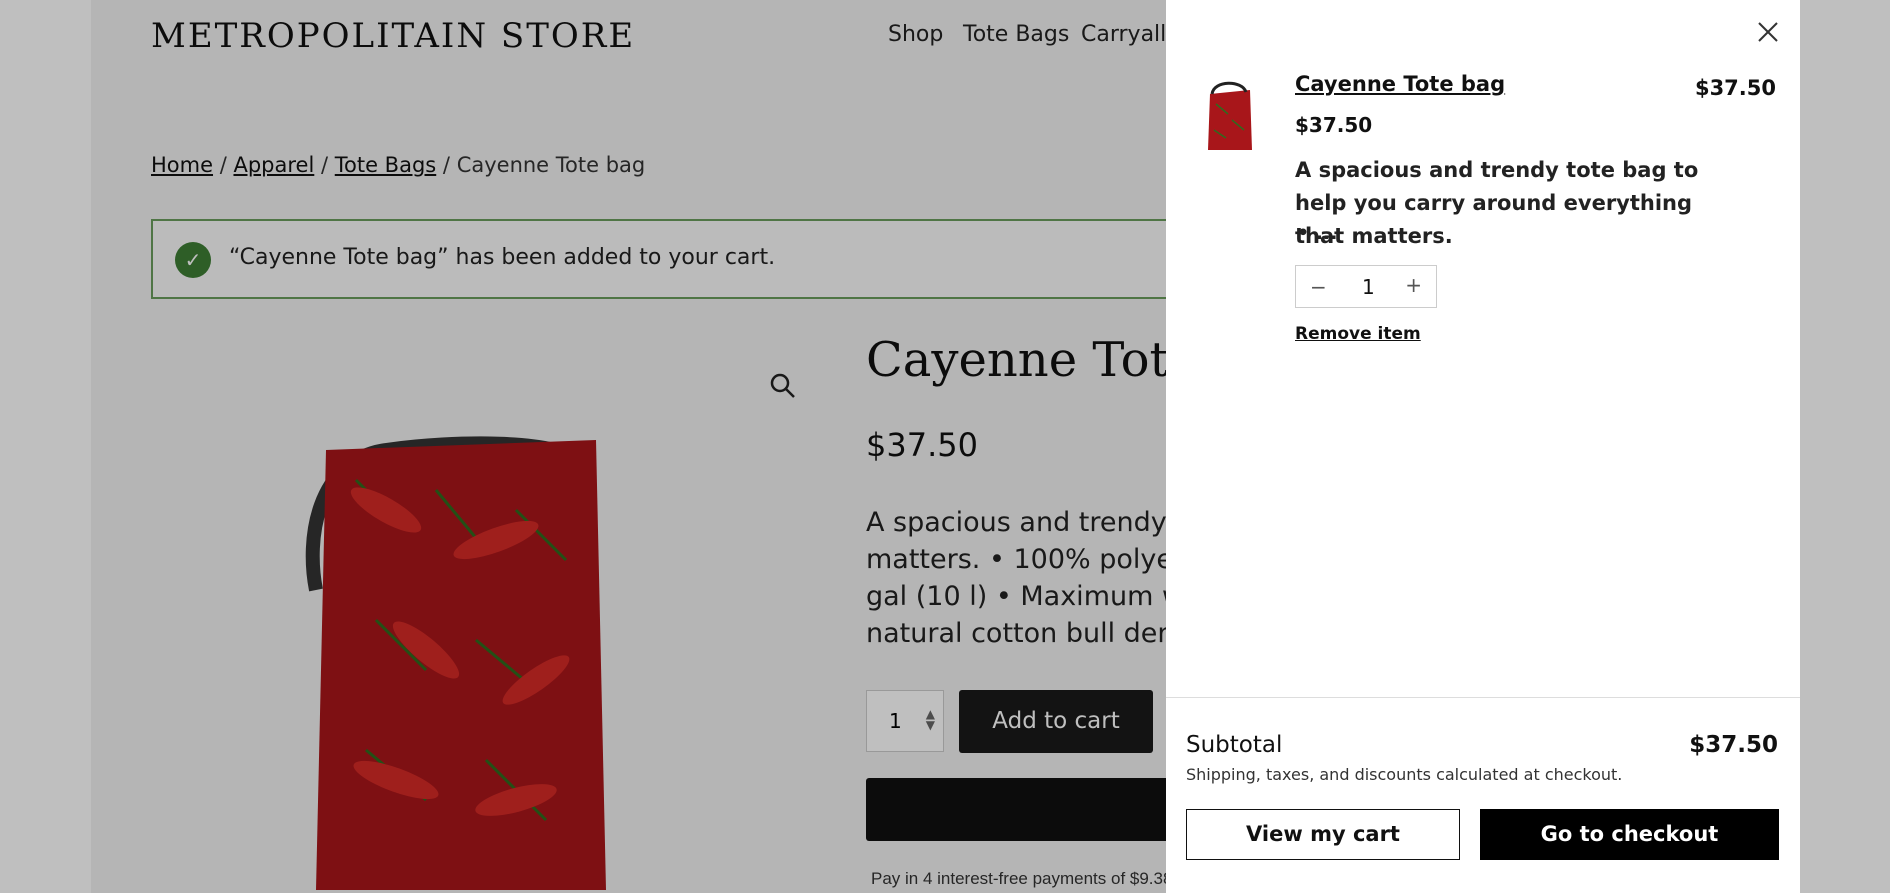  What do you see at coordinates (1056, 721) in the screenshot?
I see `add-to-cart-button: Add to cart` at bounding box center [1056, 721].